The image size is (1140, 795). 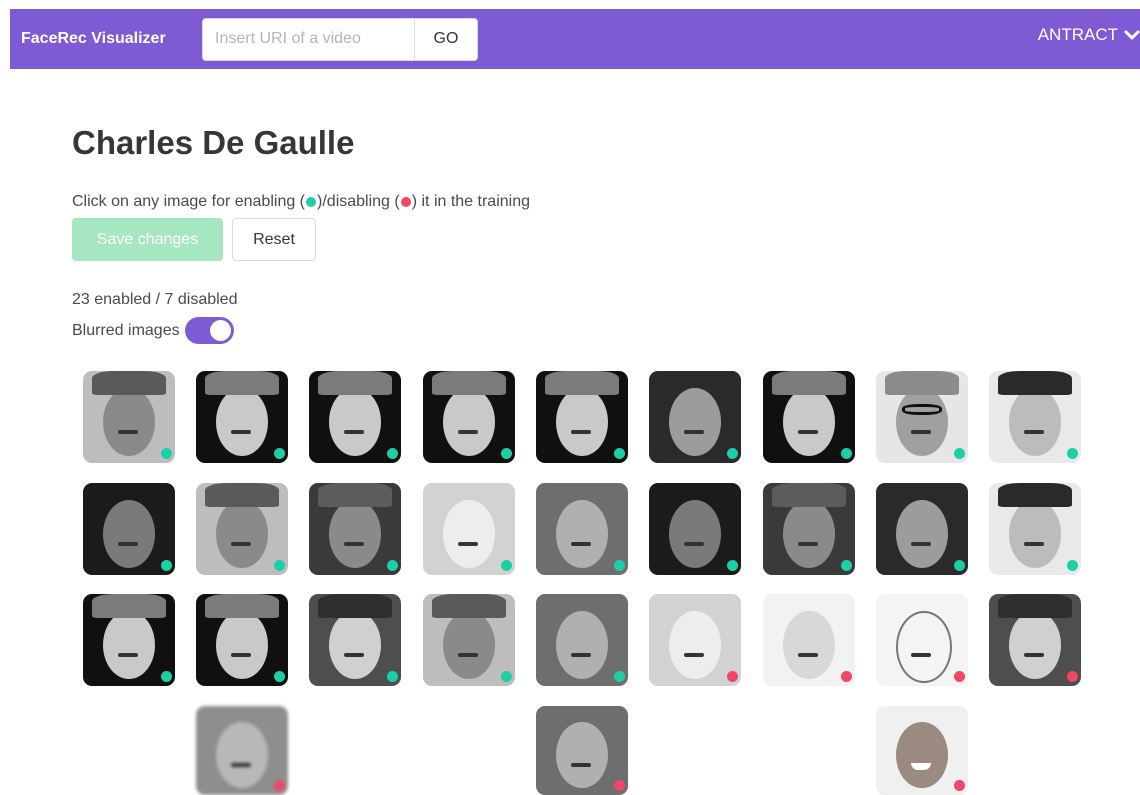 What do you see at coordinates (111, 39) in the screenshot?
I see `app-brand: FaceRec Visualizer` at bounding box center [111, 39].